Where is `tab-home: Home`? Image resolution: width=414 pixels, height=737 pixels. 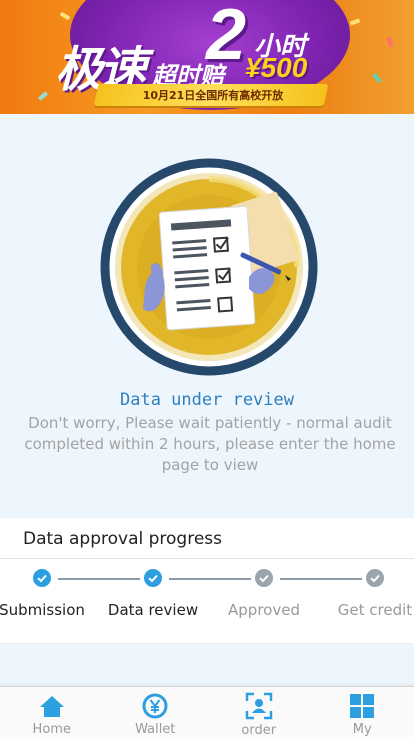 tab-home: Home is located at coordinates (52, 712).